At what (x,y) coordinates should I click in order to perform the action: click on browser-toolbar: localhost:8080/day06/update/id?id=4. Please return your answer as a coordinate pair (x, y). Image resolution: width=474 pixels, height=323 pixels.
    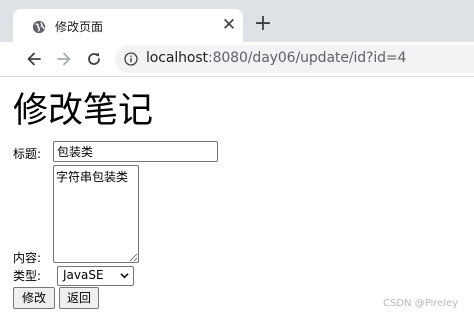
    Looking at the image, I should click on (237, 59).